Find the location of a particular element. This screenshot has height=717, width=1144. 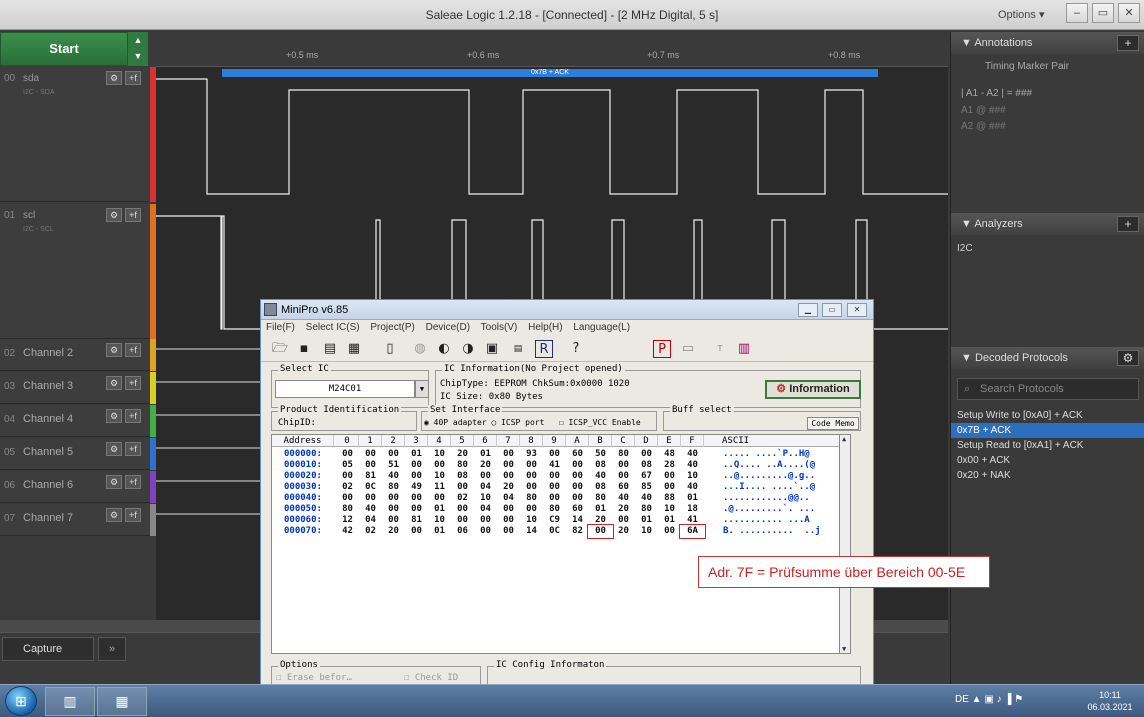

test-icon: T is located at coordinates (720, 349).